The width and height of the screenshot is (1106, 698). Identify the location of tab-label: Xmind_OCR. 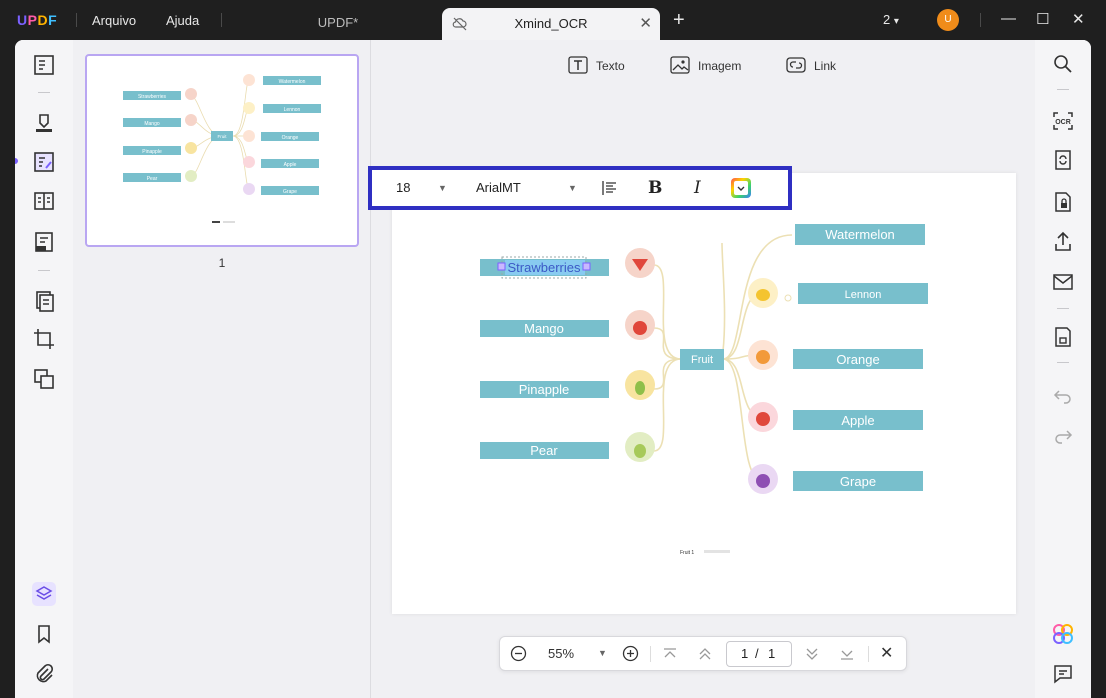
(551, 23).